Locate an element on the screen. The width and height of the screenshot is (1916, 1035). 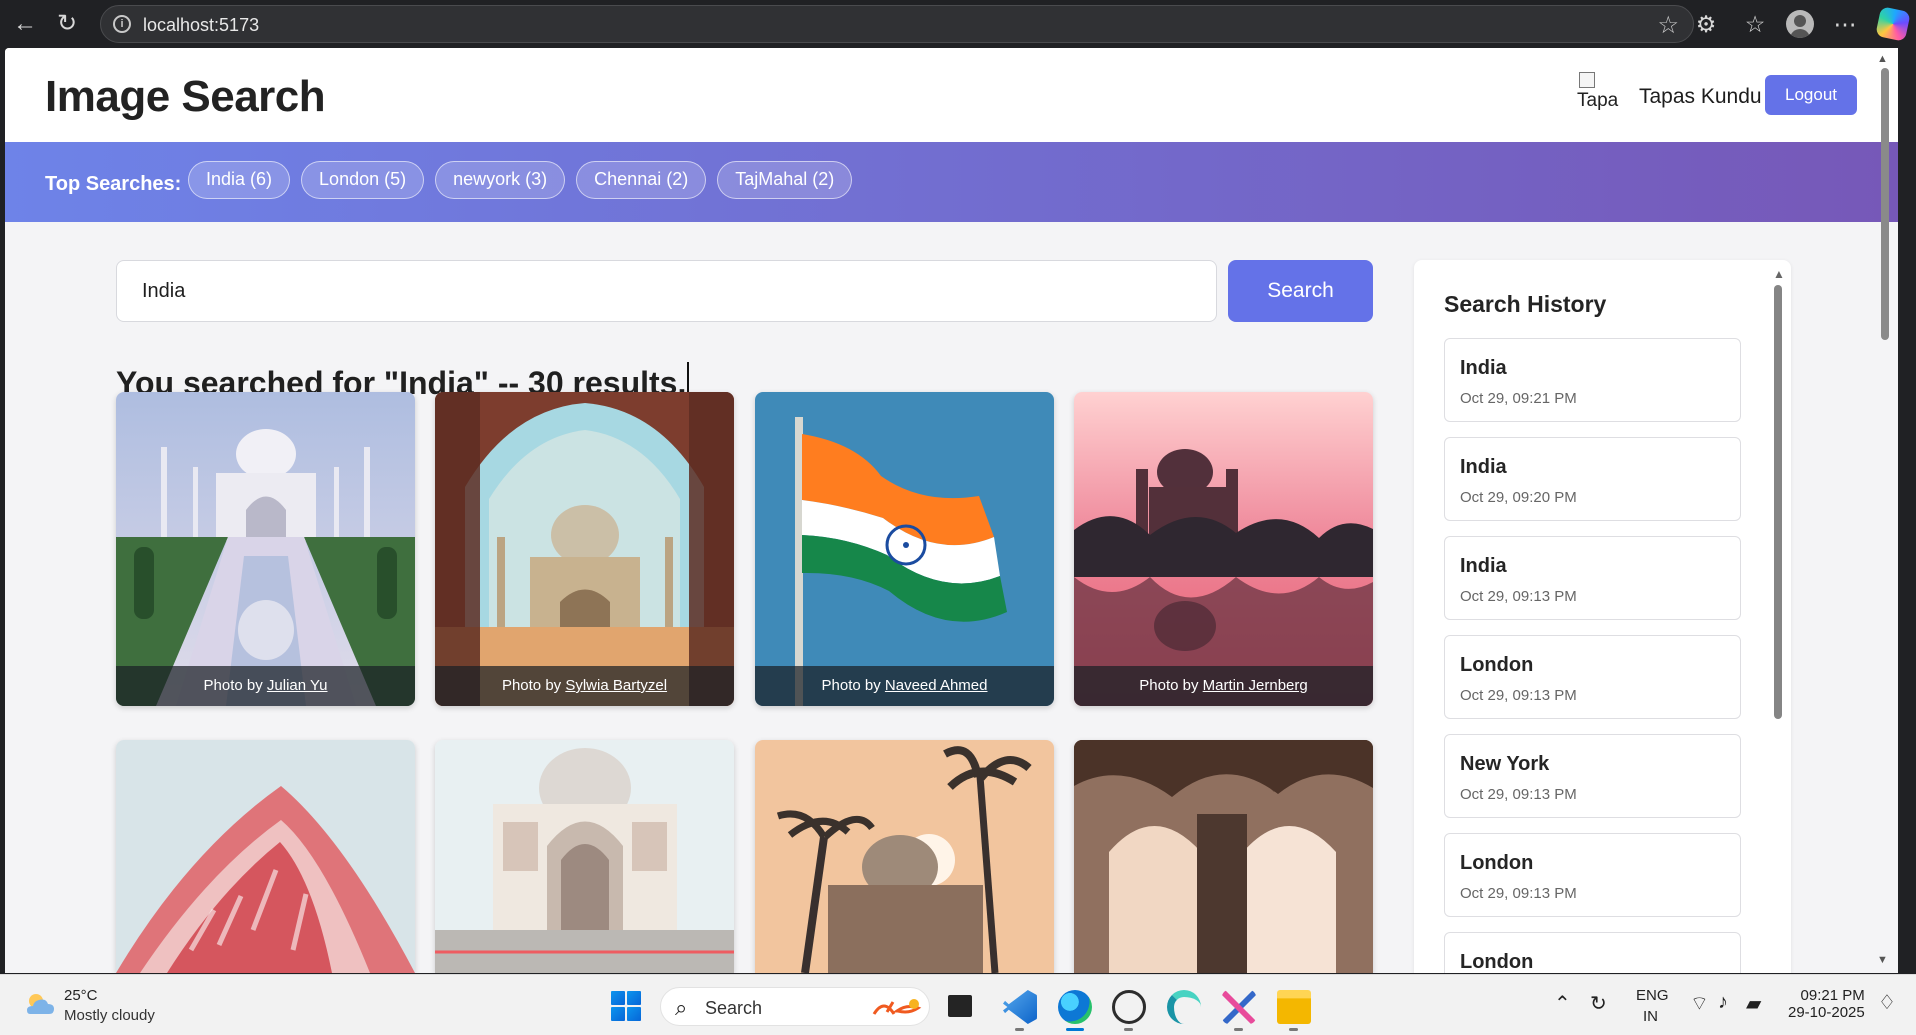
refresh-icon: ↻ is located at coordinates (67, 24).